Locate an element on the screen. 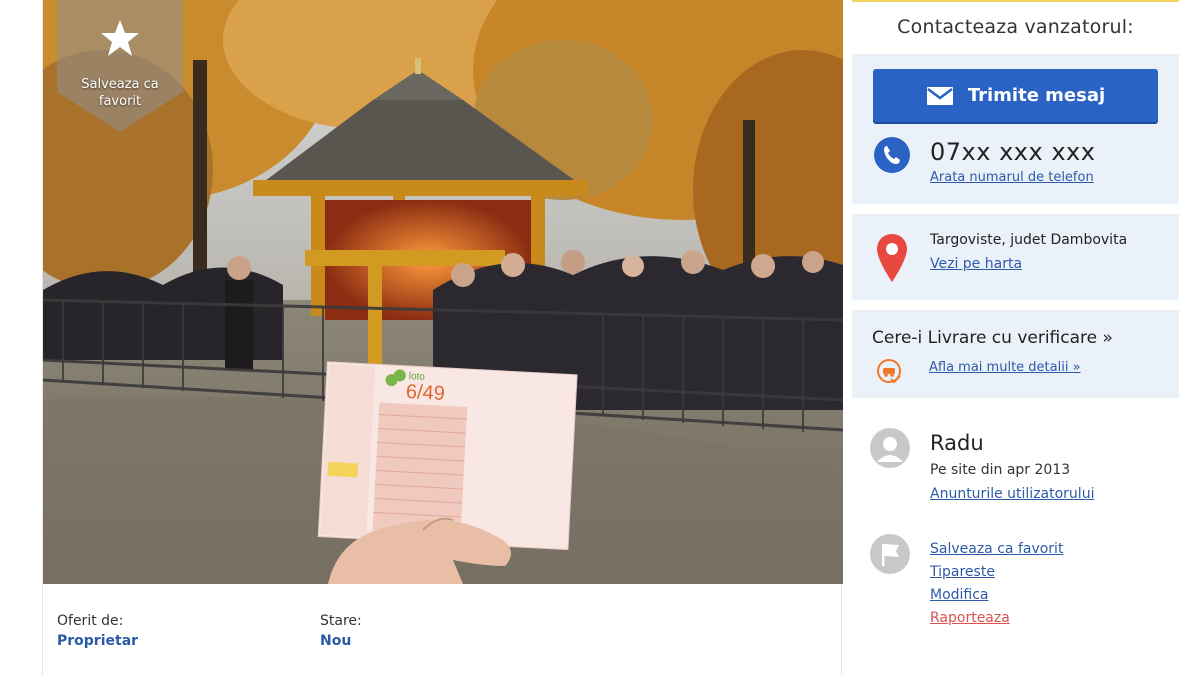 The width and height of the screenshot is (1200, 675). print-link: Tipareste is located at coordinates (996, 572).